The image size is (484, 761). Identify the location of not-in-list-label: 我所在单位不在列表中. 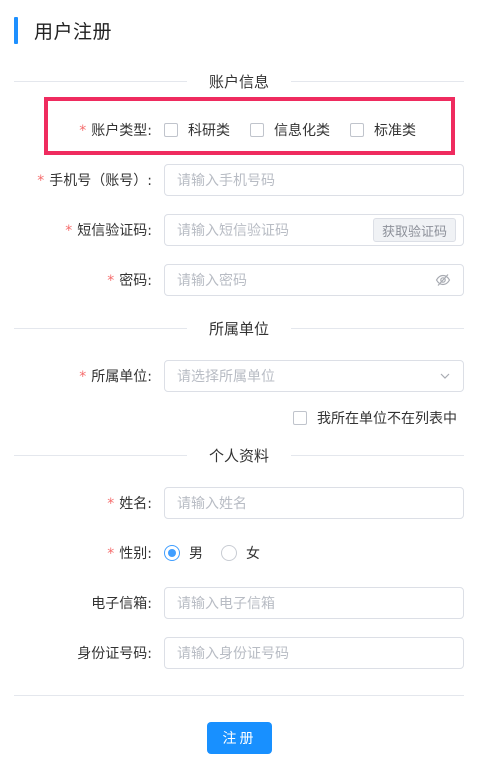
(387, 419).